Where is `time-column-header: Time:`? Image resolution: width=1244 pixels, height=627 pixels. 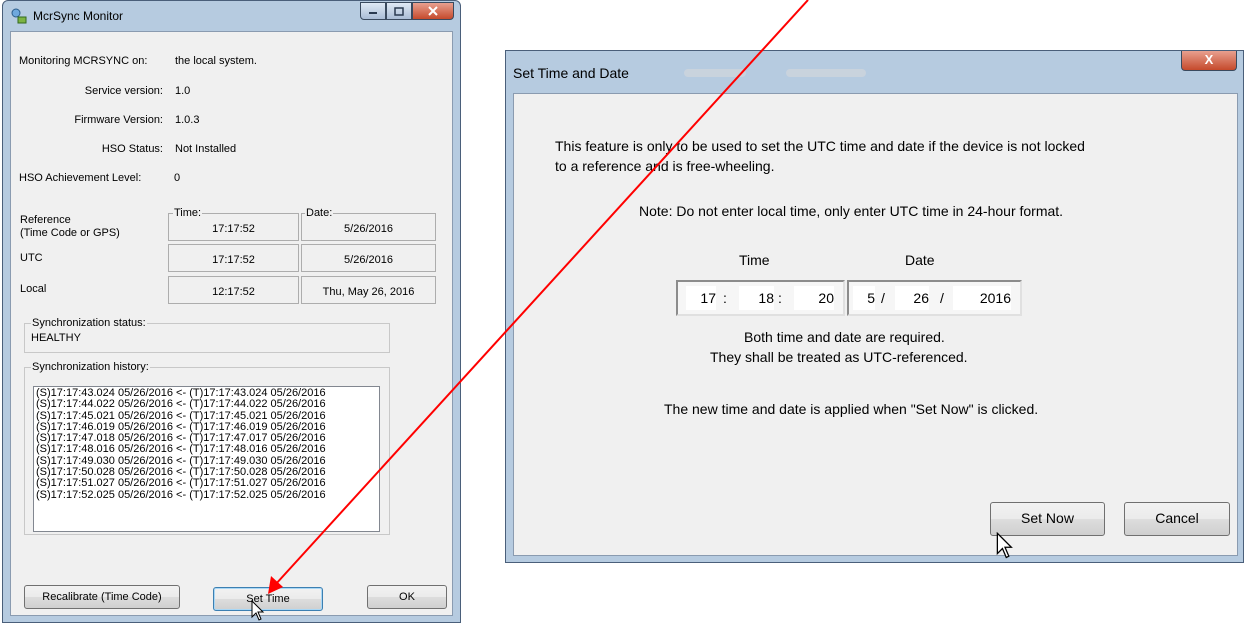
time-column-header: Time: is located at coordinates (188, 213).